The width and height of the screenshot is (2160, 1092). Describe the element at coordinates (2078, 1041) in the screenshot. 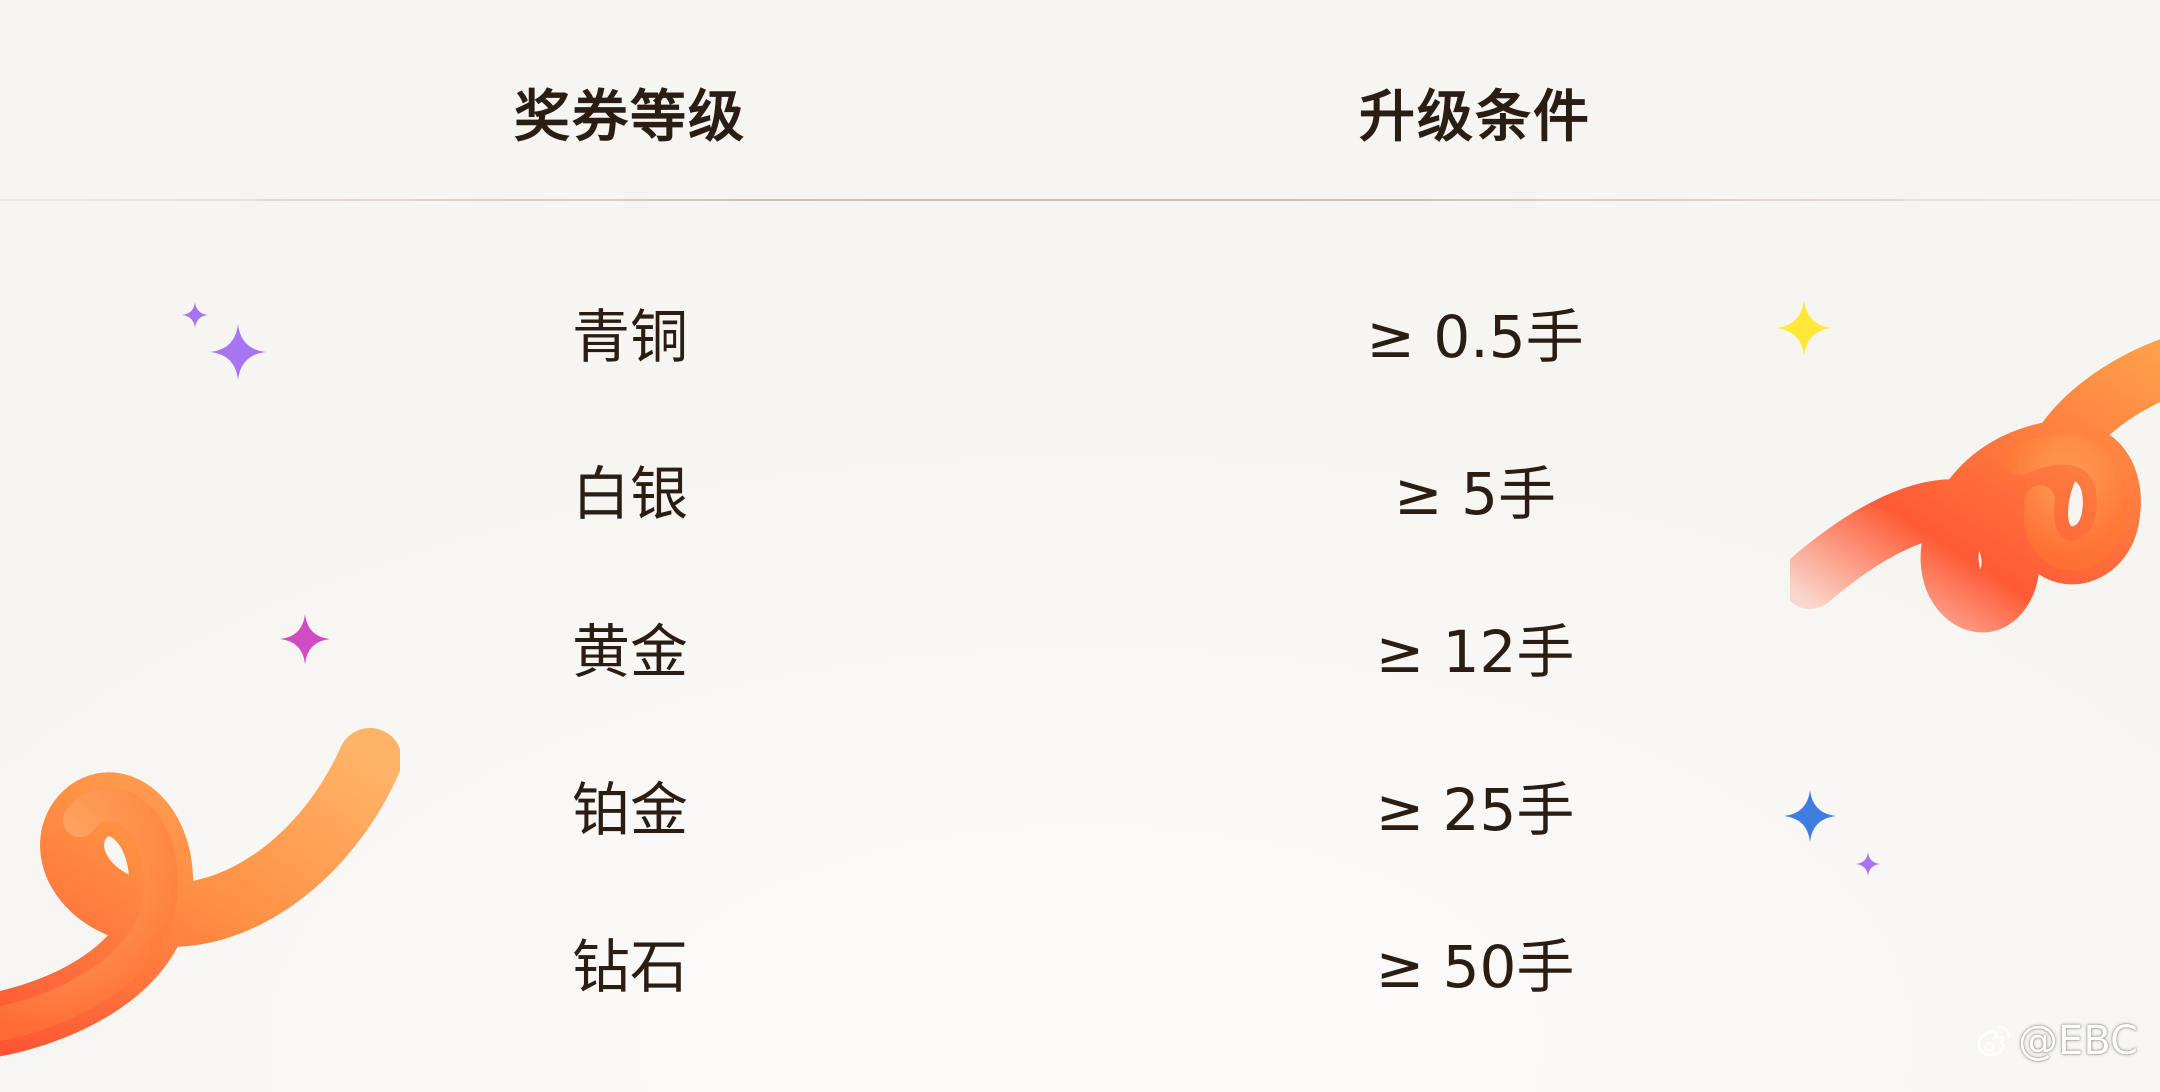

I see `watermark-text: @EBC` at that location.